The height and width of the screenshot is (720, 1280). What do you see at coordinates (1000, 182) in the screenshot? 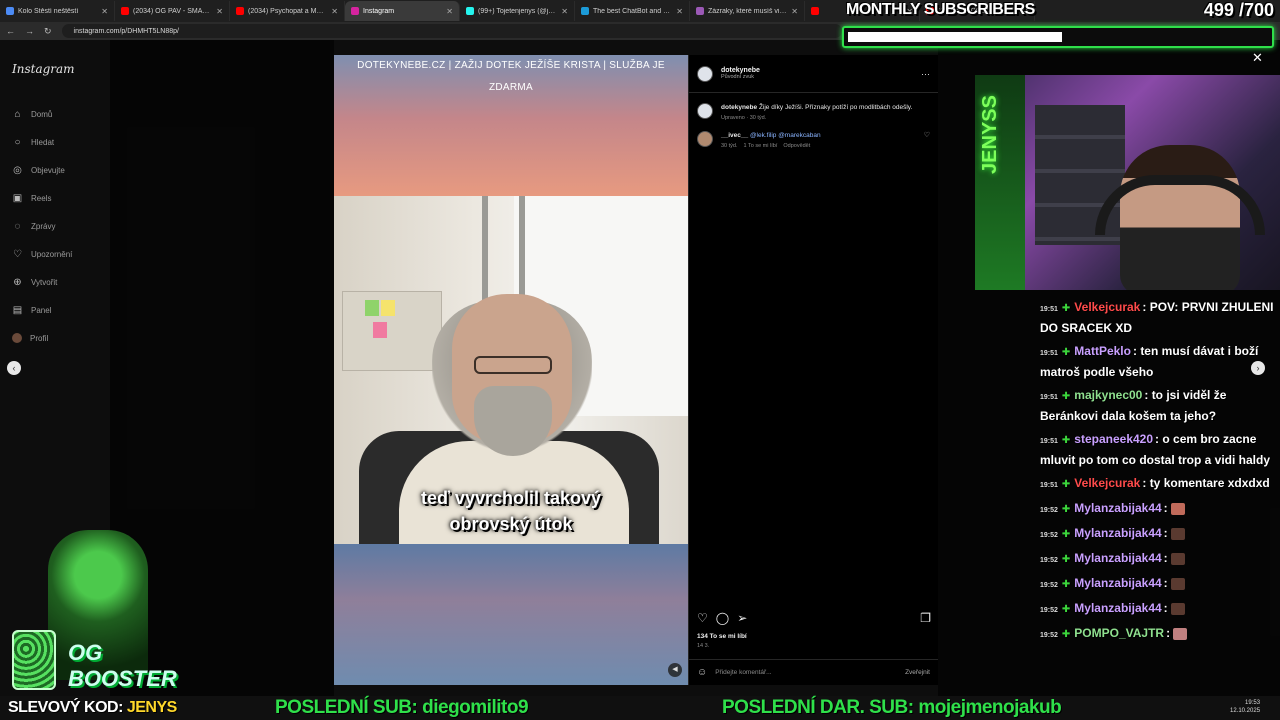
I see `neon-sign: JENYSS` at bounding box center [1000, 182].